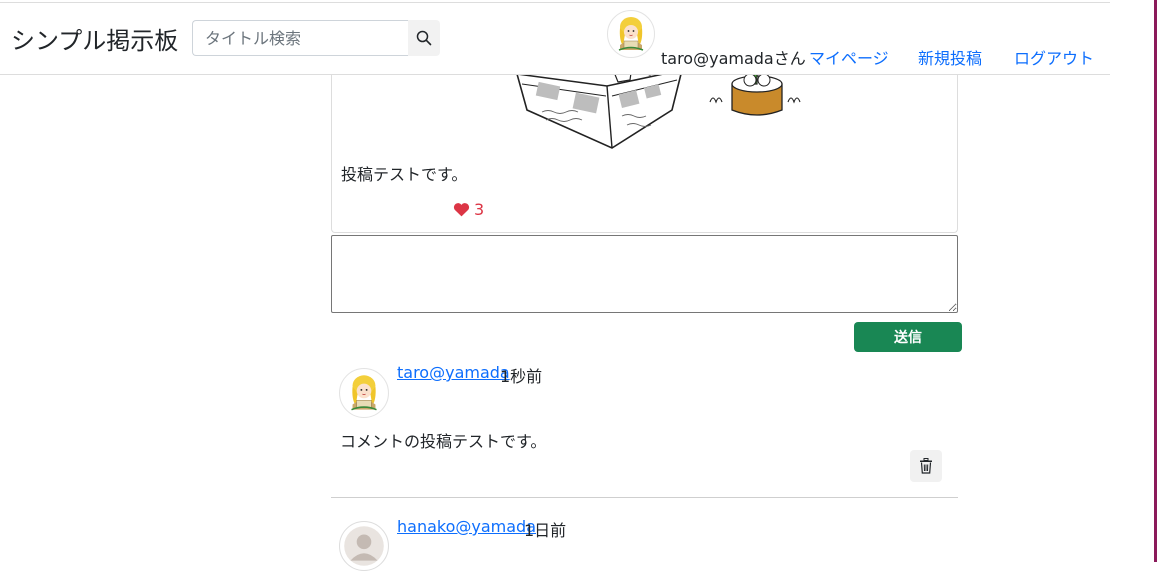  I want to click on search-button, so click(424, 38).